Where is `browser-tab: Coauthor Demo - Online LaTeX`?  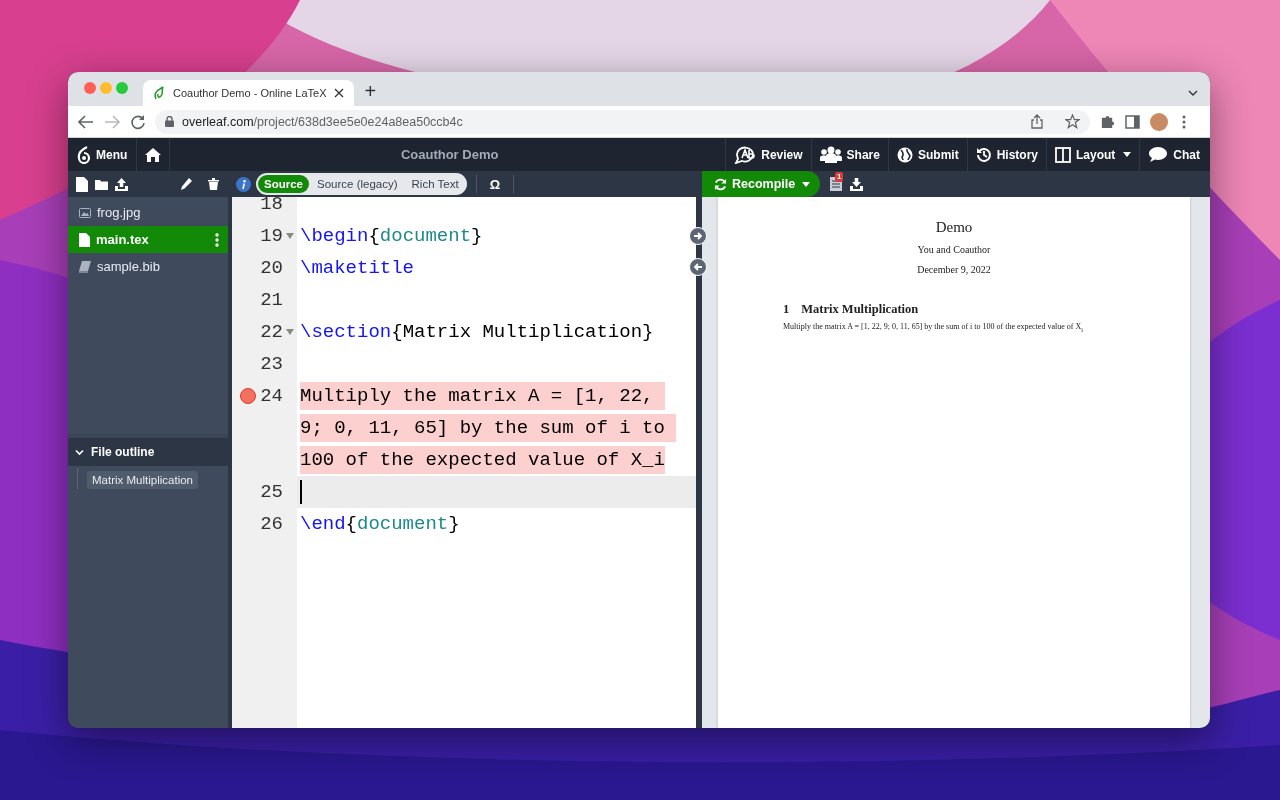 browser-tab: Coauthor Demo - Online LaTeX is located at coordinates (249, 93).